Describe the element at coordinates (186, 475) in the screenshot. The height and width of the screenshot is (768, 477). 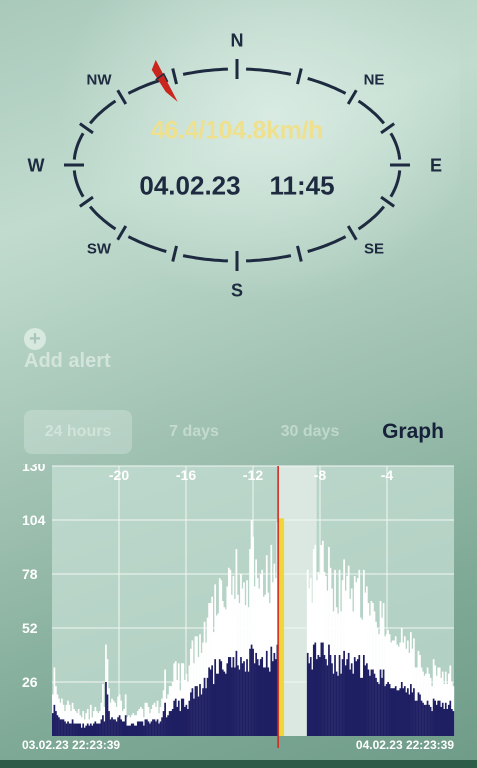
I see `x-tick-label: -16` at that location.